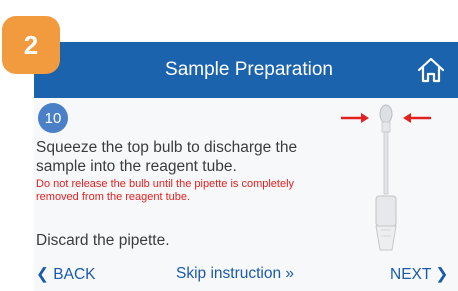  Describe the element at coordinates (235, 274) in the screenshot. I see `skip-instruction-button: Skip instruction »` at that location.